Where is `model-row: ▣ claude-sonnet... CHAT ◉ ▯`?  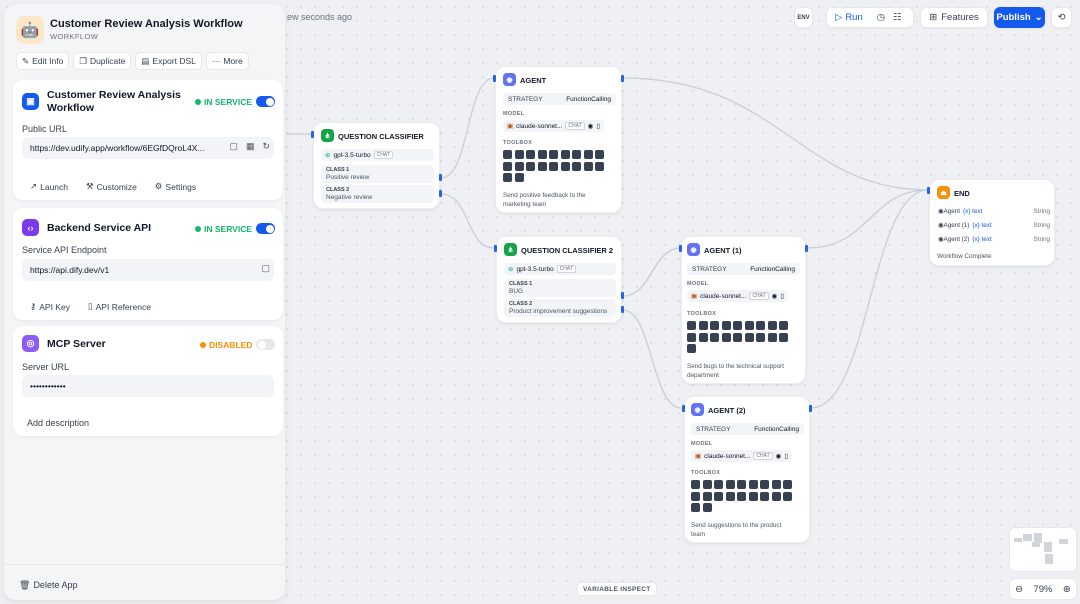 model-row: ▣ claude-sonnet... CHAT ◉ ▯ is located at coordinates (741, 456).